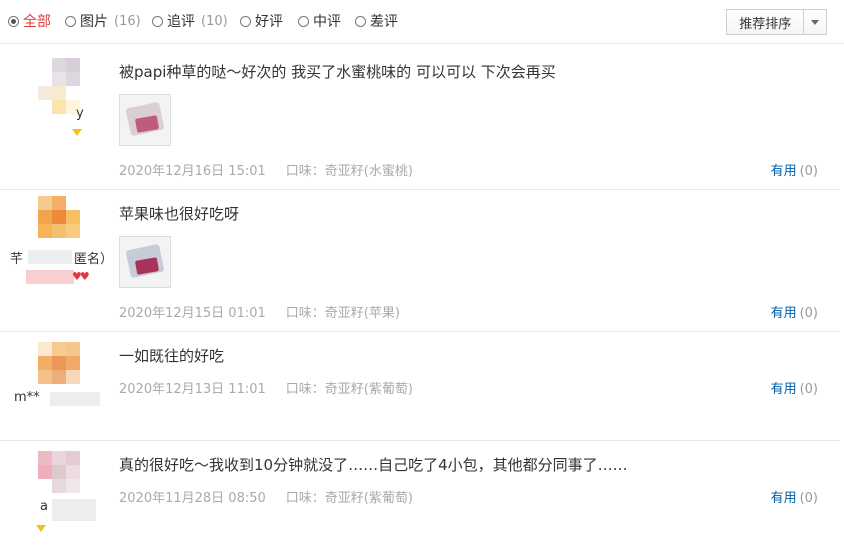  What do you see at coordinates (269, 22) in the screenshot?
I see `filter-label: 好评` at bounding box center [269, 22].